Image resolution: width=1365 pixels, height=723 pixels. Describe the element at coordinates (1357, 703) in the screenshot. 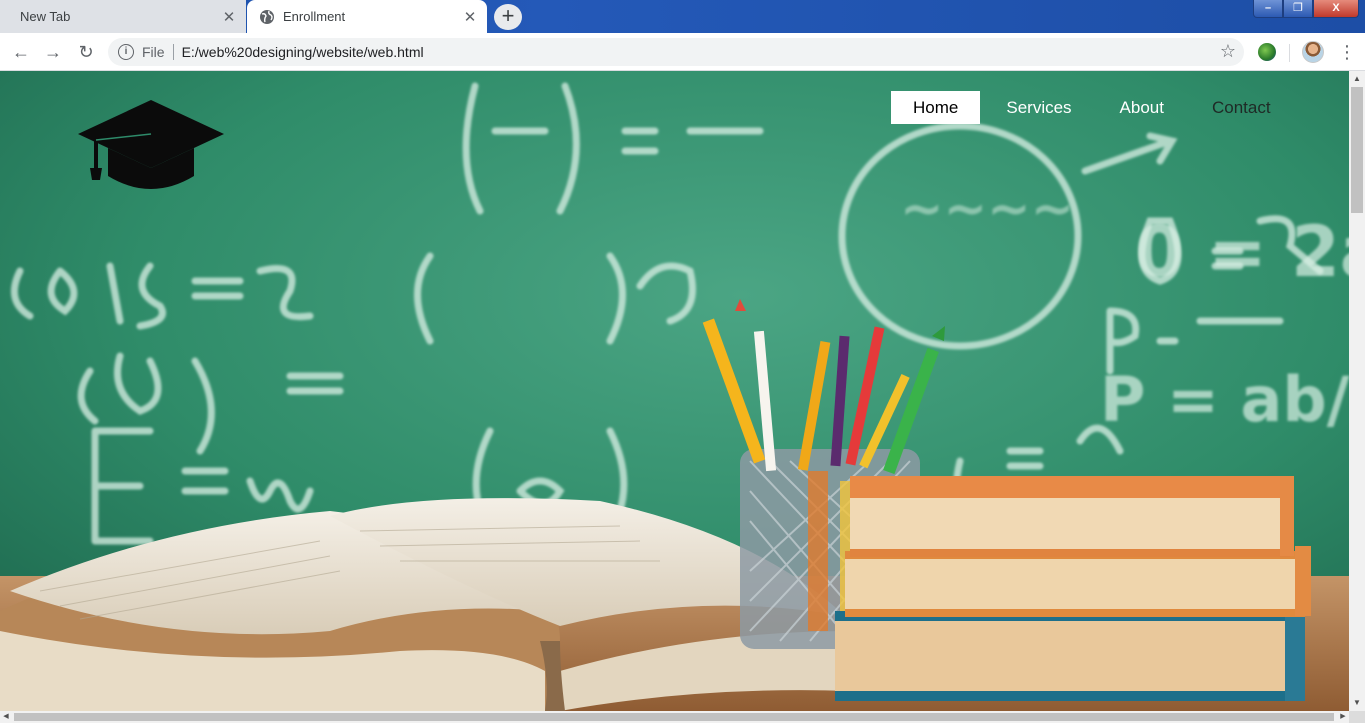

I see `scroll-down-icon: ▼` at that location.